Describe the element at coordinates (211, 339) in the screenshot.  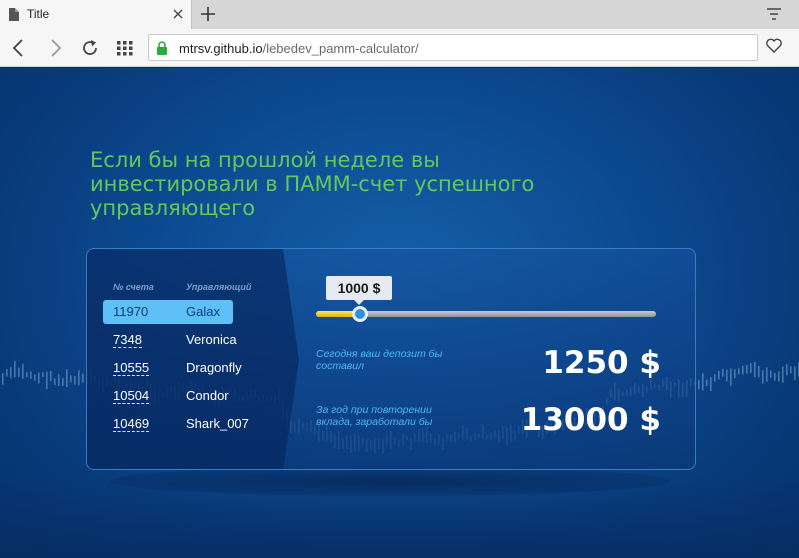
I see `manager-name: Veronica` at that location.